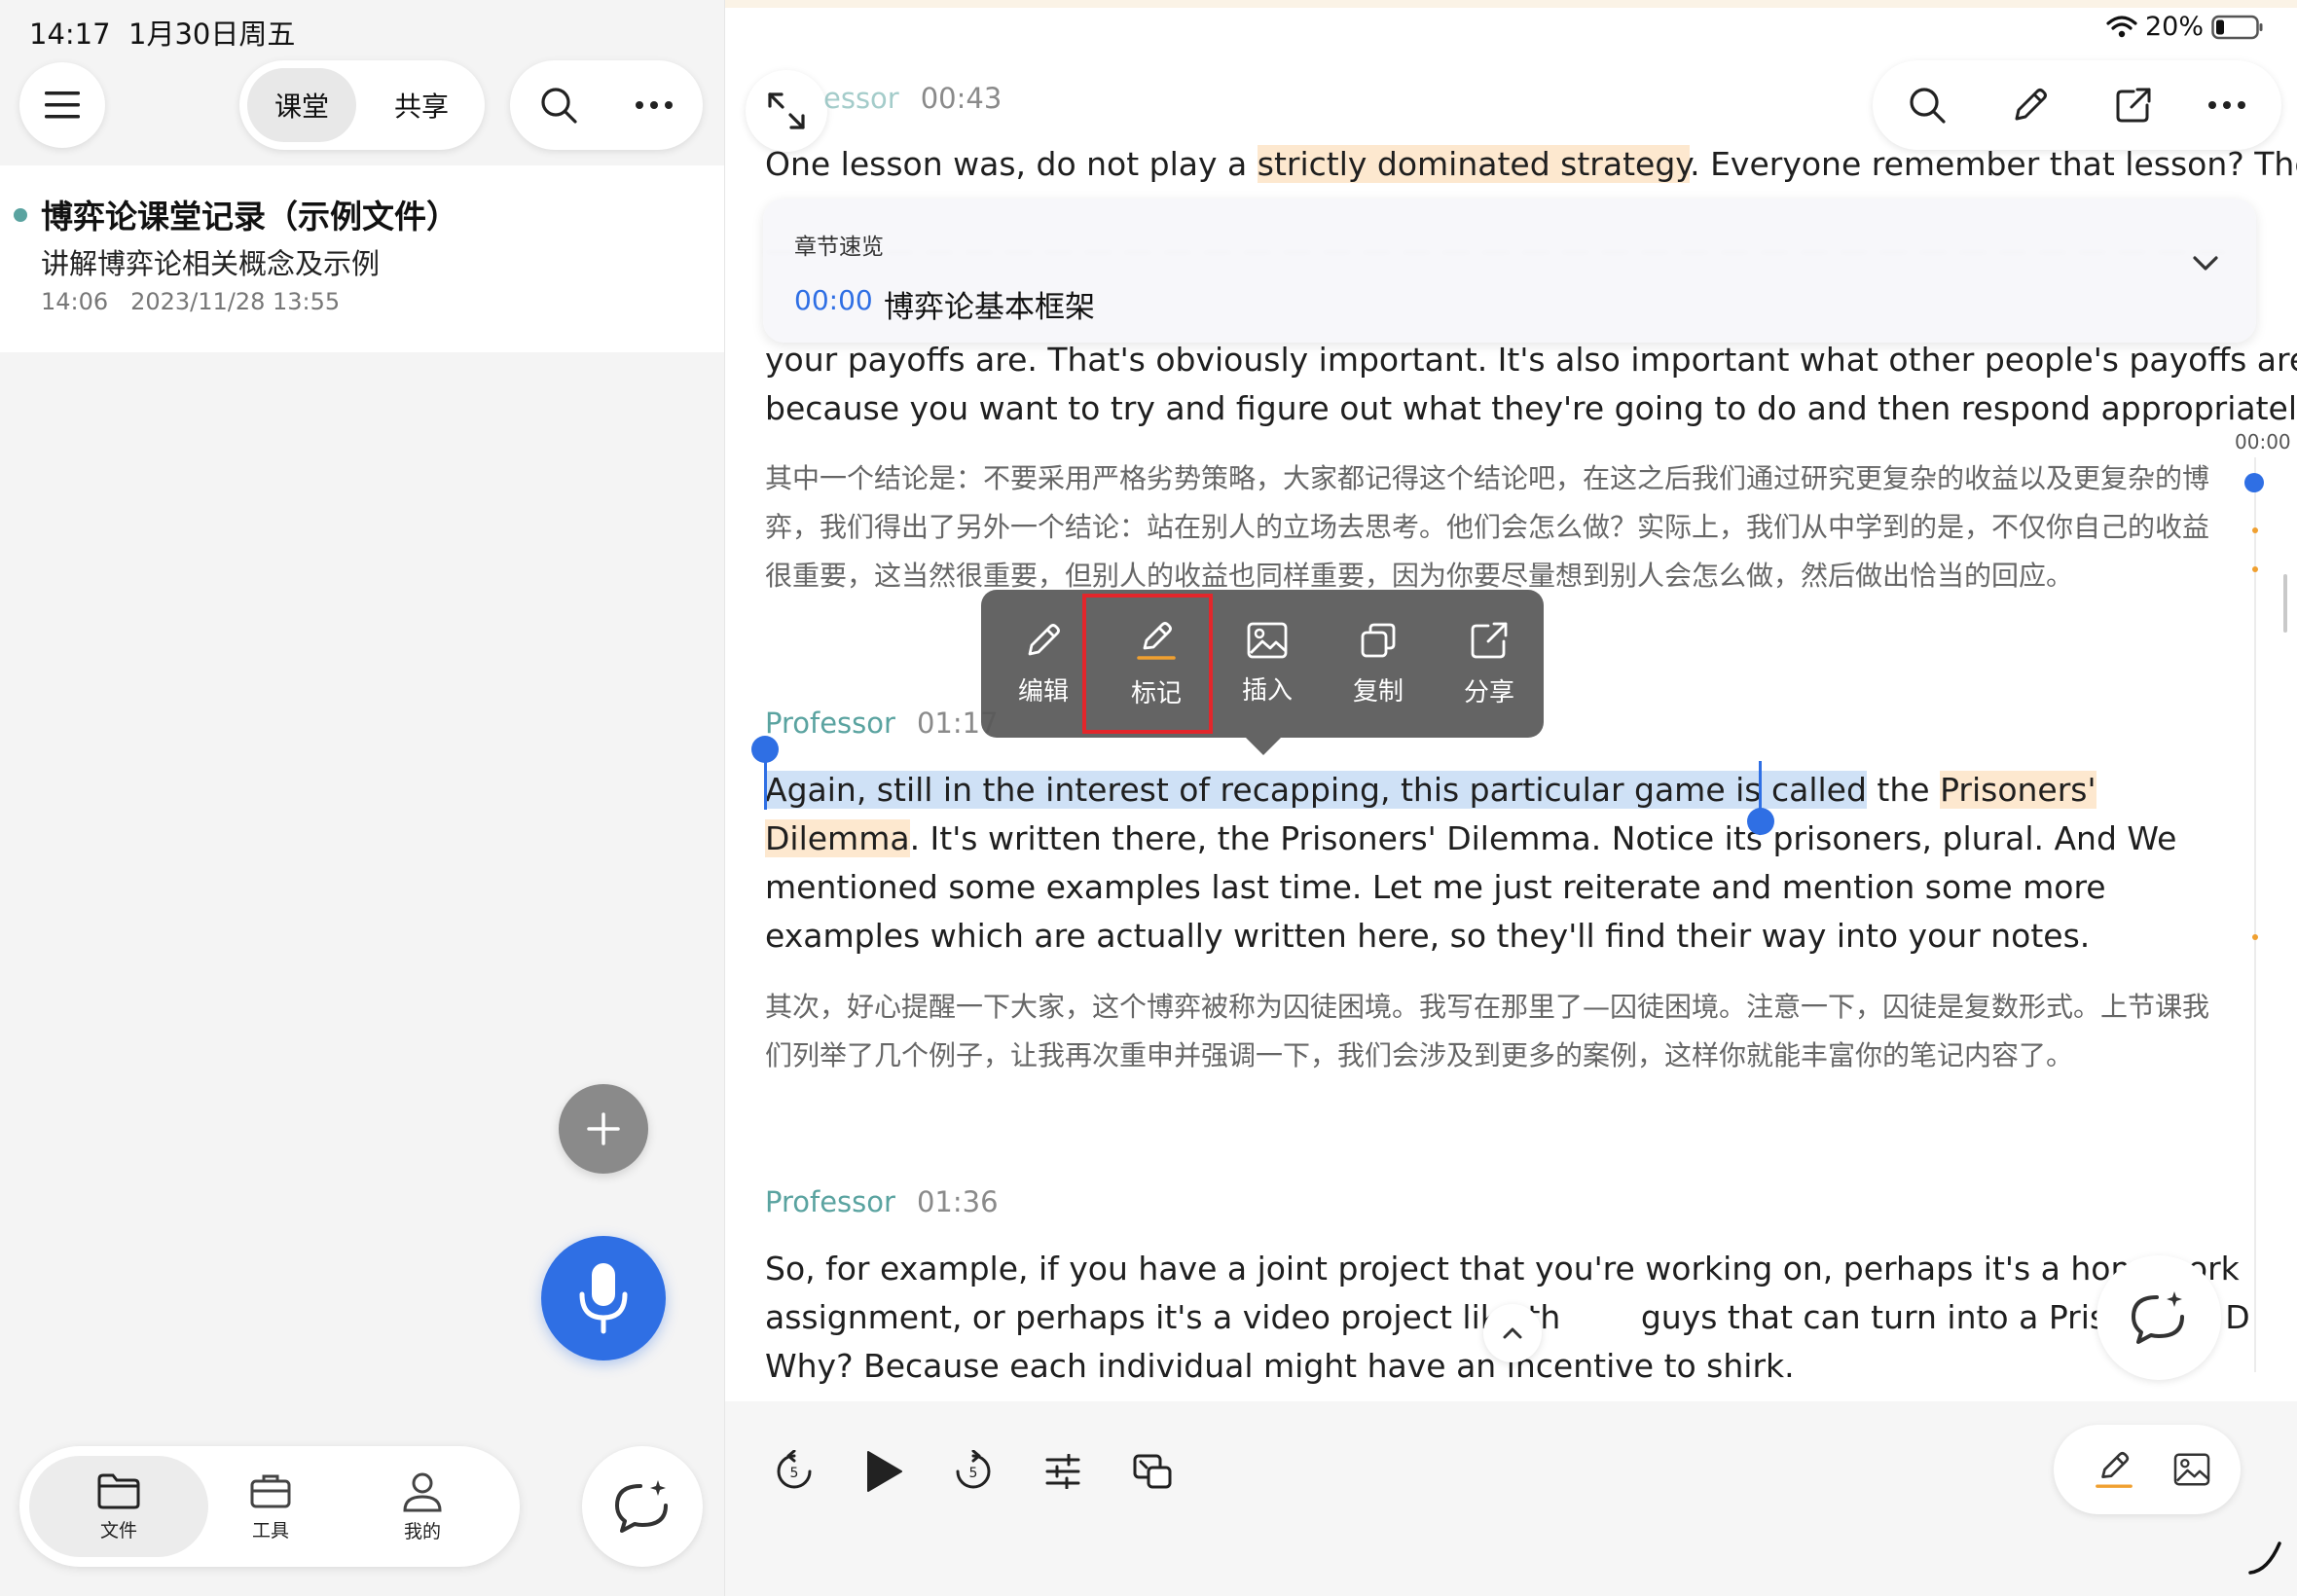 The height and width of the screenshot is (1596, 2297). I want to click on menu-button, so click(62, 105).